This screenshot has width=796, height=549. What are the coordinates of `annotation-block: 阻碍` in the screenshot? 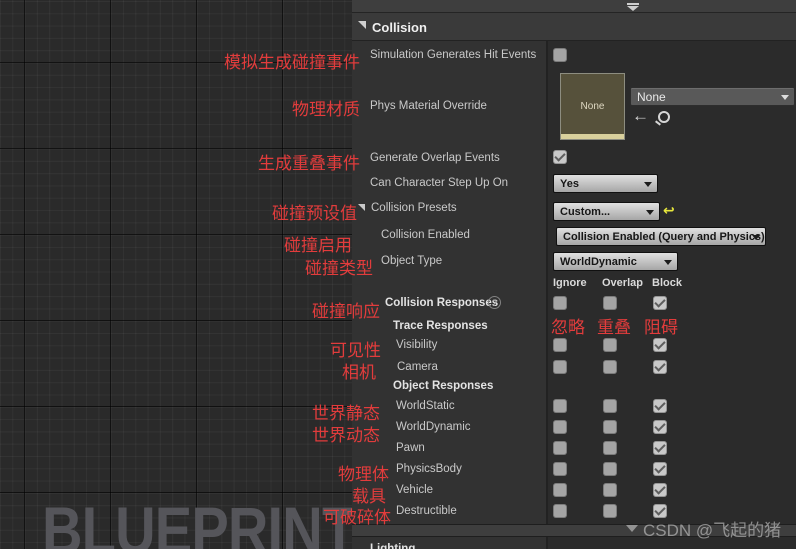 It's located at (661, 327).